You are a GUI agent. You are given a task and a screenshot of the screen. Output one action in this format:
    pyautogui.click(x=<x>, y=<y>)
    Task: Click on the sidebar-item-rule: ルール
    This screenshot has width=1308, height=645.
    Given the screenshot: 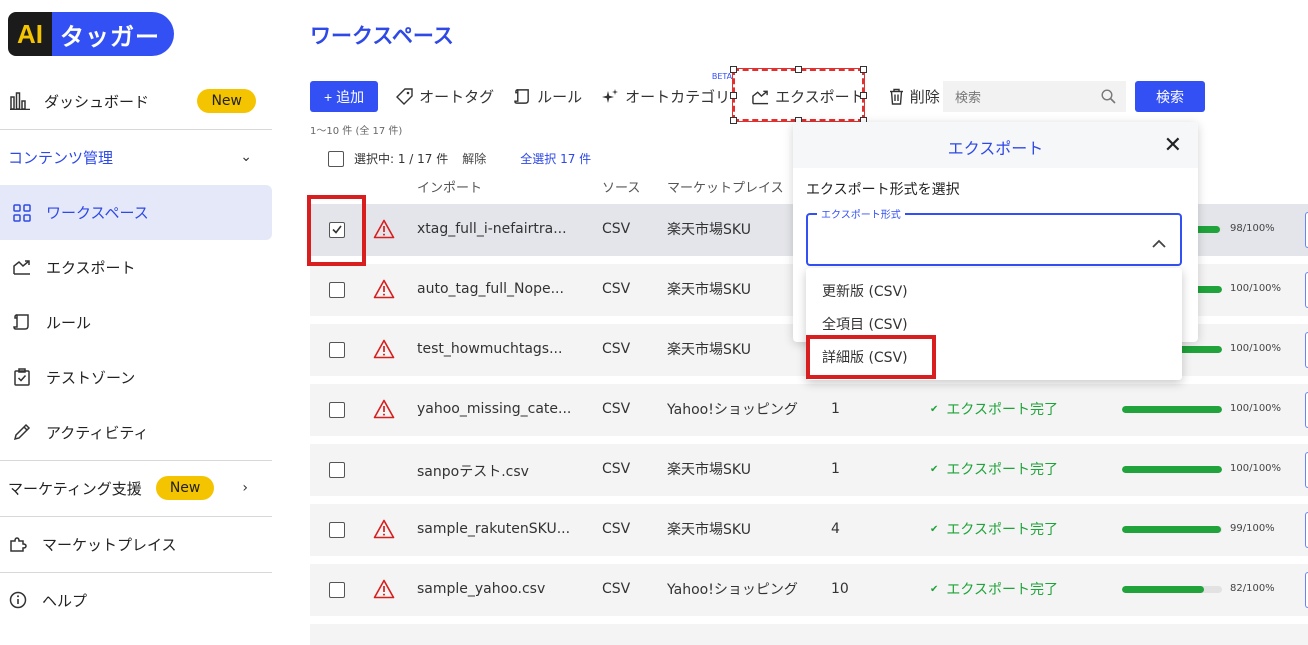 What is the action you would take?
    pyautogui.click(x=136, y=322)
    